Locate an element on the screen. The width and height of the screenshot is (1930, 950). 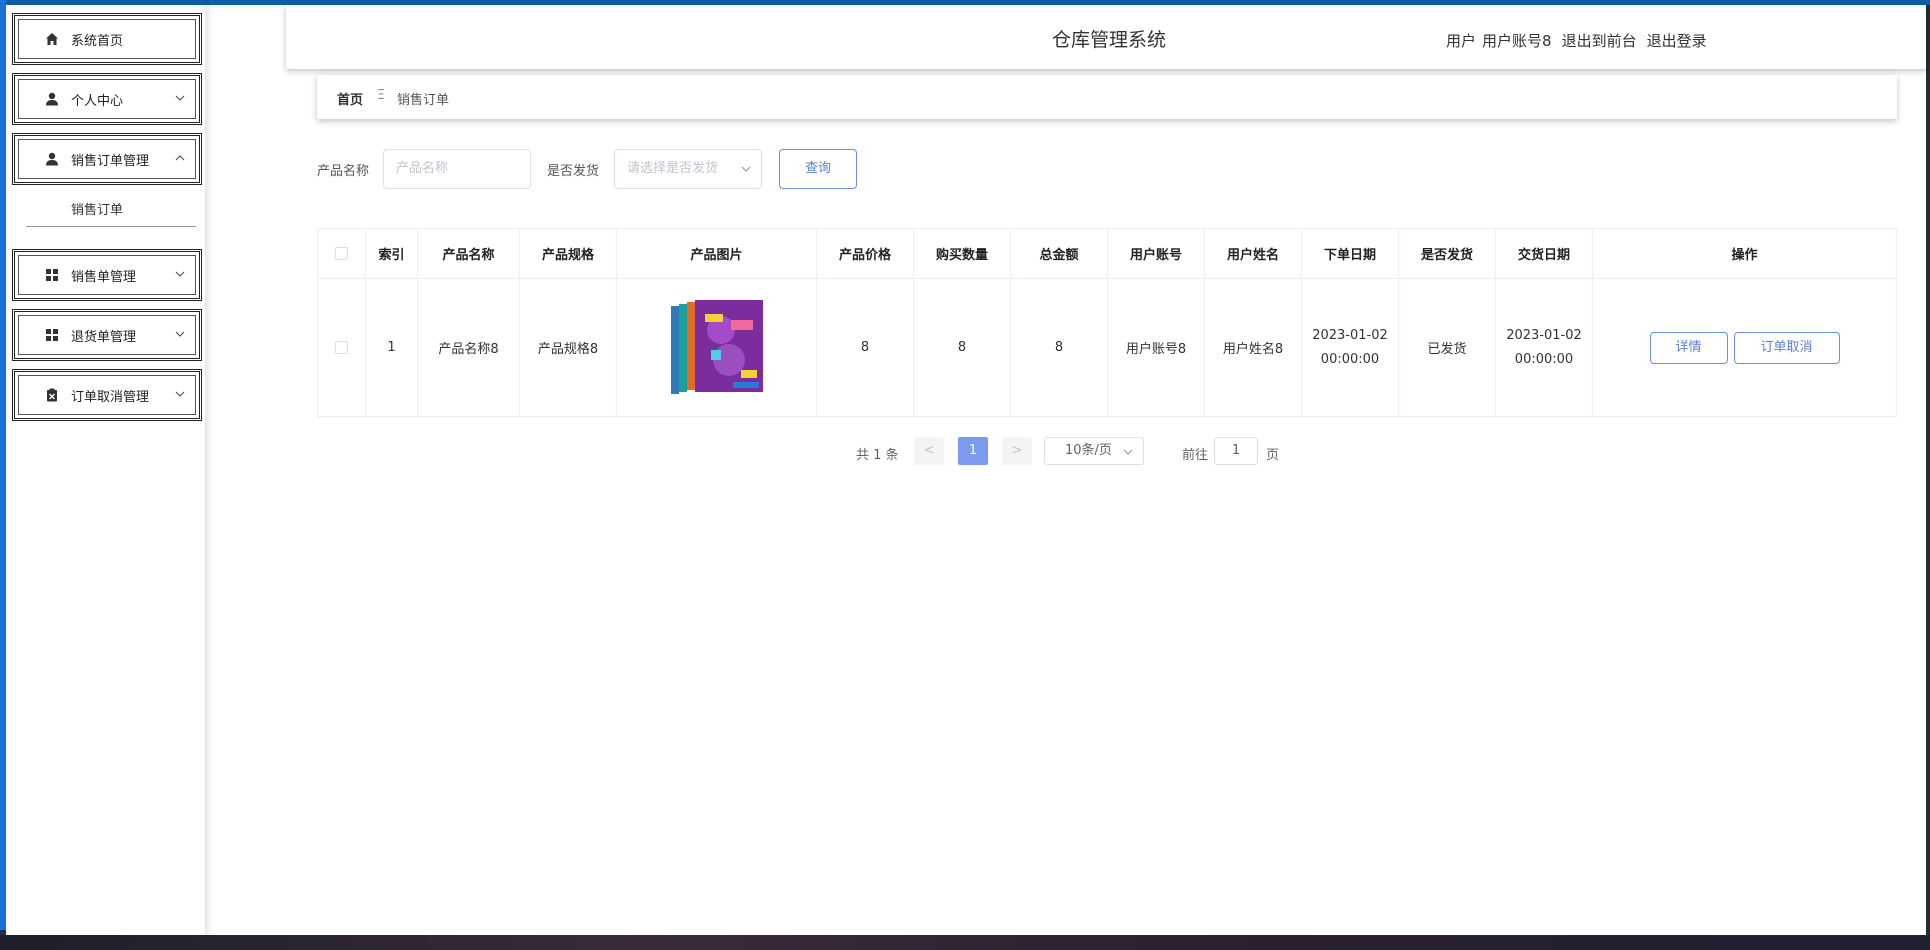
header-select-all is located at coordinates (342, 253).